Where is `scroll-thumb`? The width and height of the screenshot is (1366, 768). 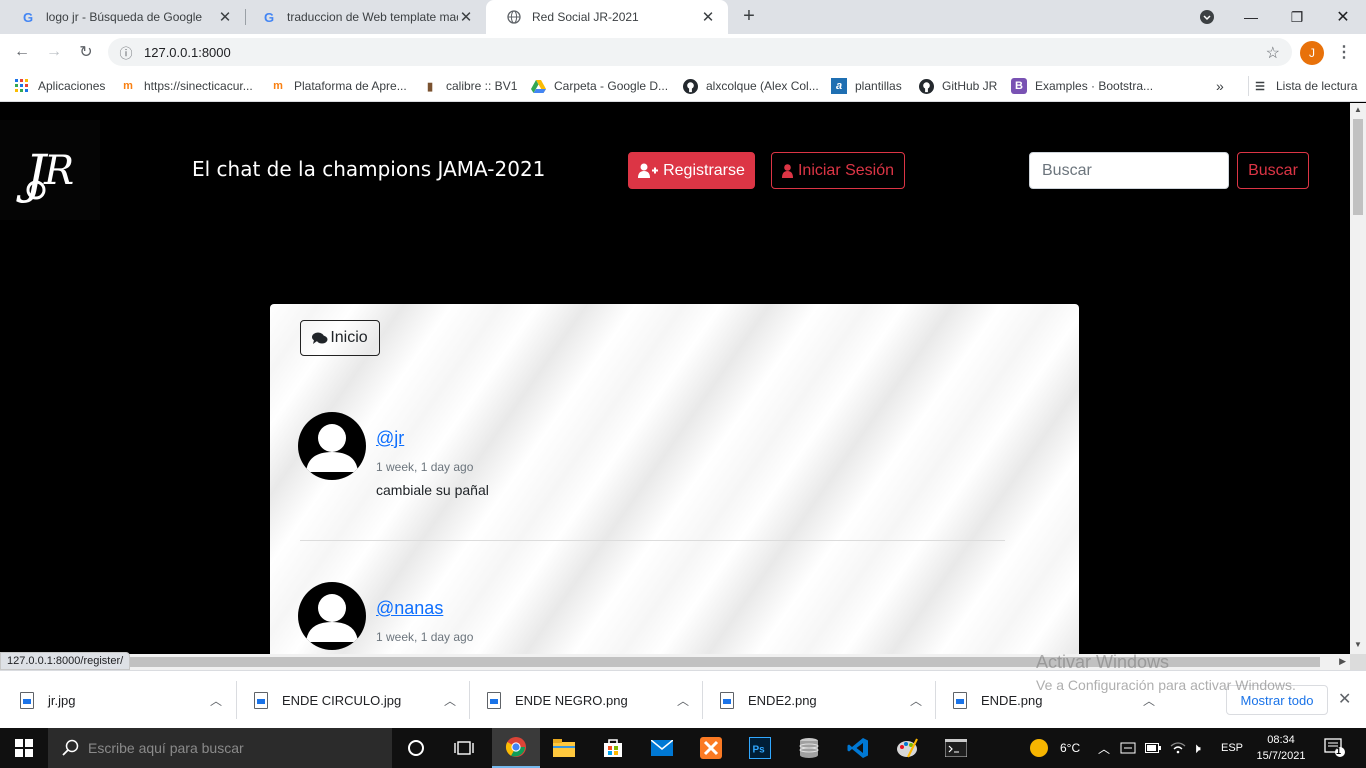 scroll-thumb is located at coordinates (1358, 167).